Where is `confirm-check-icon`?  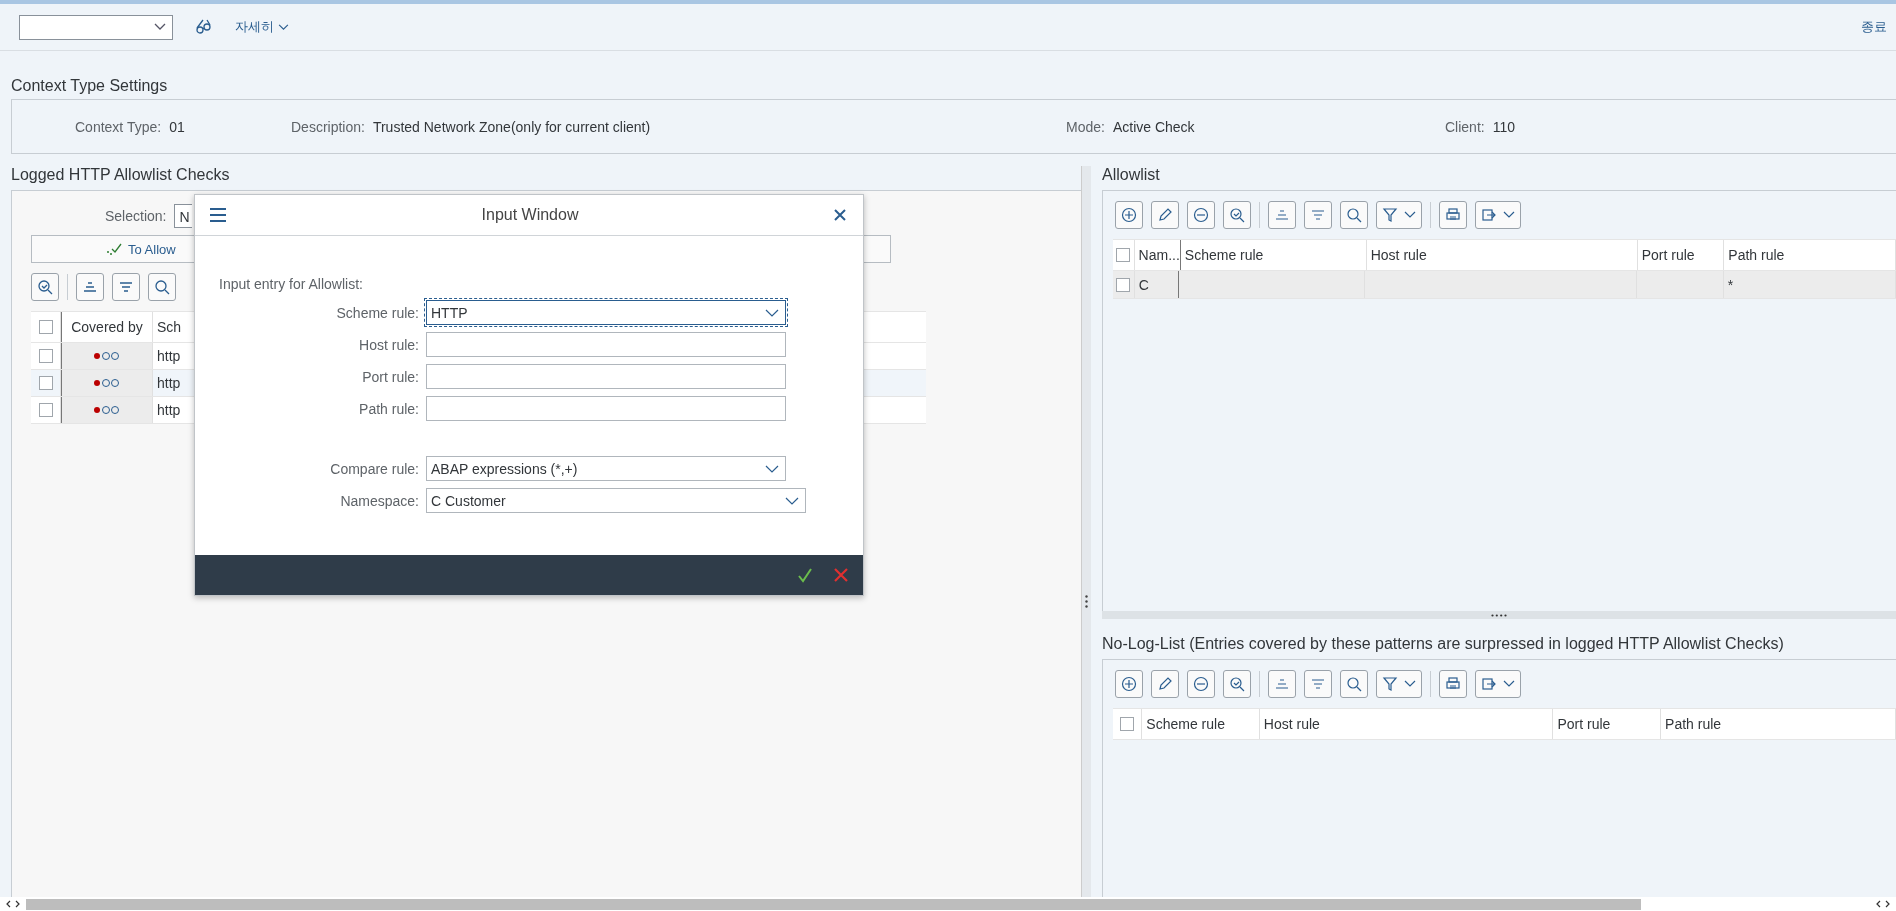 confirm-check-icon is located at coordinates (805, 575).